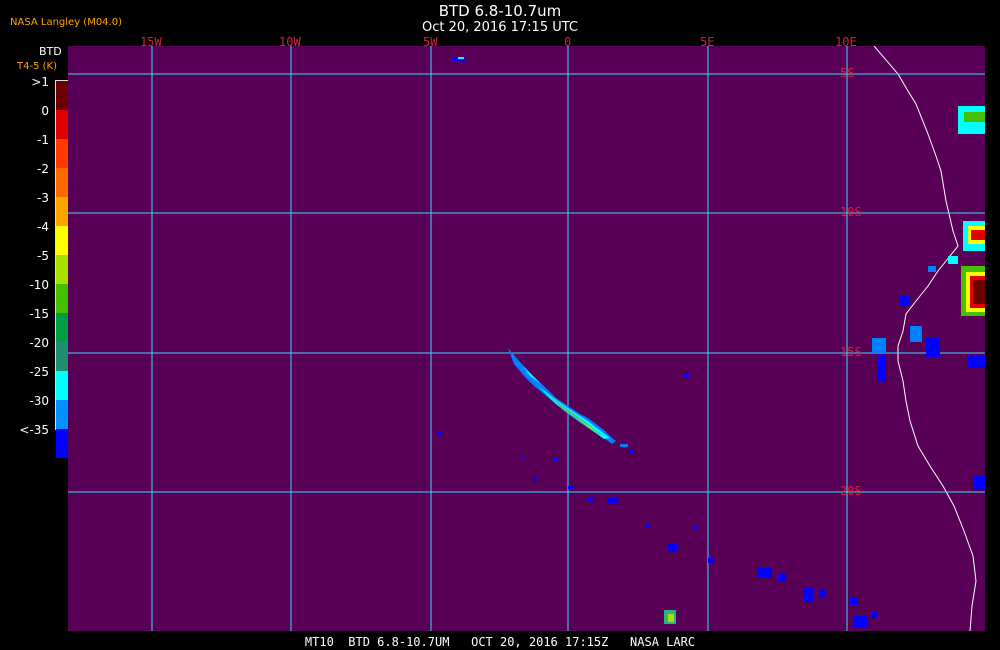 The width and height of the screenshot is (1000, 650). What do you see at coordinates (568, 42) in the screenshot?
I see `longitude-label: 0` at bounding box center [568, 42].